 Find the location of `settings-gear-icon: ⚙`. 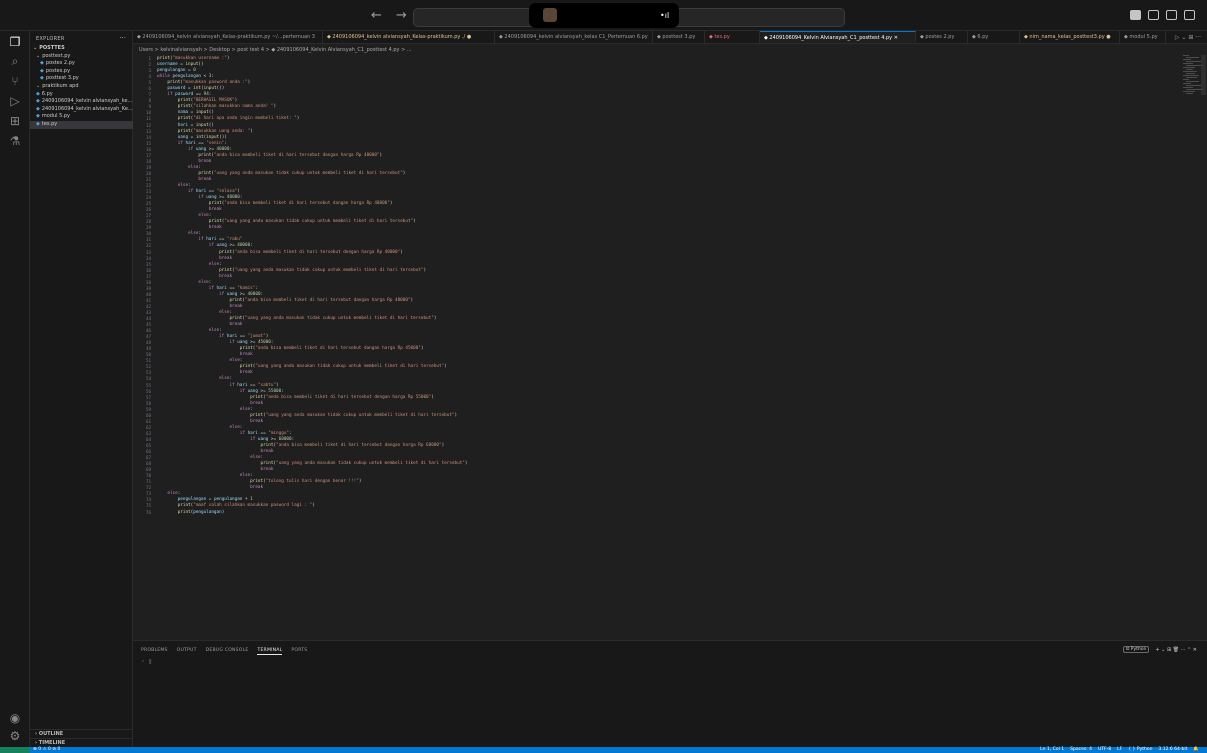

settings-gear-icon: ⚙ is located at coordinates (15, 736).